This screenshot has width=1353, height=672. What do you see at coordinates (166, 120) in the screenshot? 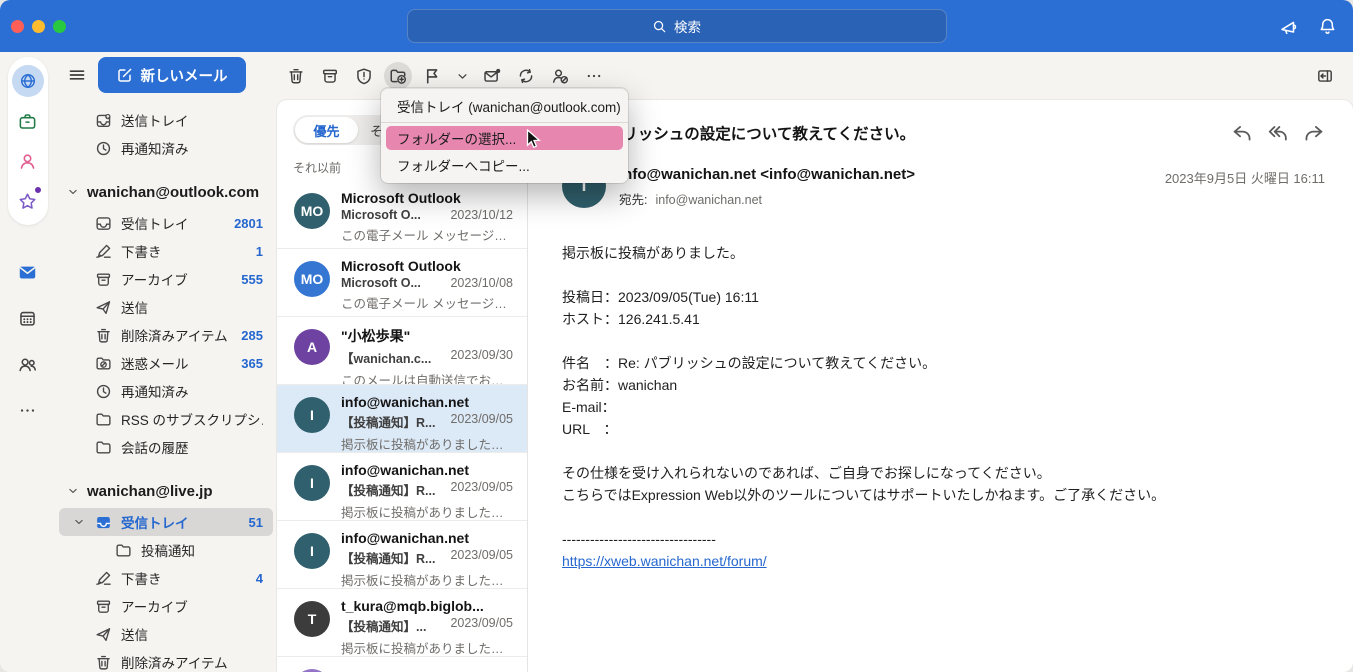
I see `sidebar-item: 送信トレイ` at bounding box center [166, 120].